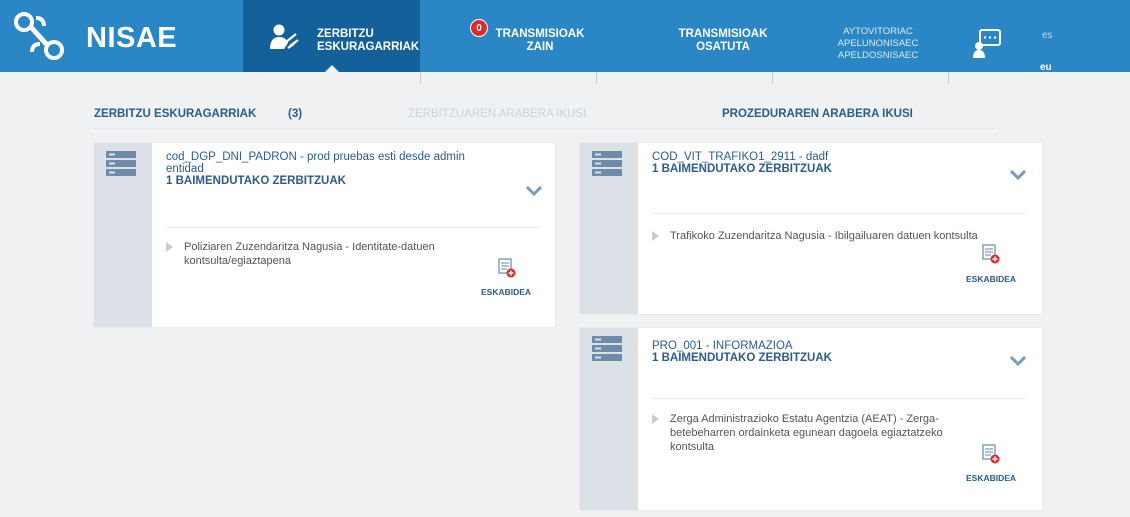 The image size is (1130, 517). Describe the element at coordinates (544, 128) in the screenshot. I see `subheader-divider` at that location.